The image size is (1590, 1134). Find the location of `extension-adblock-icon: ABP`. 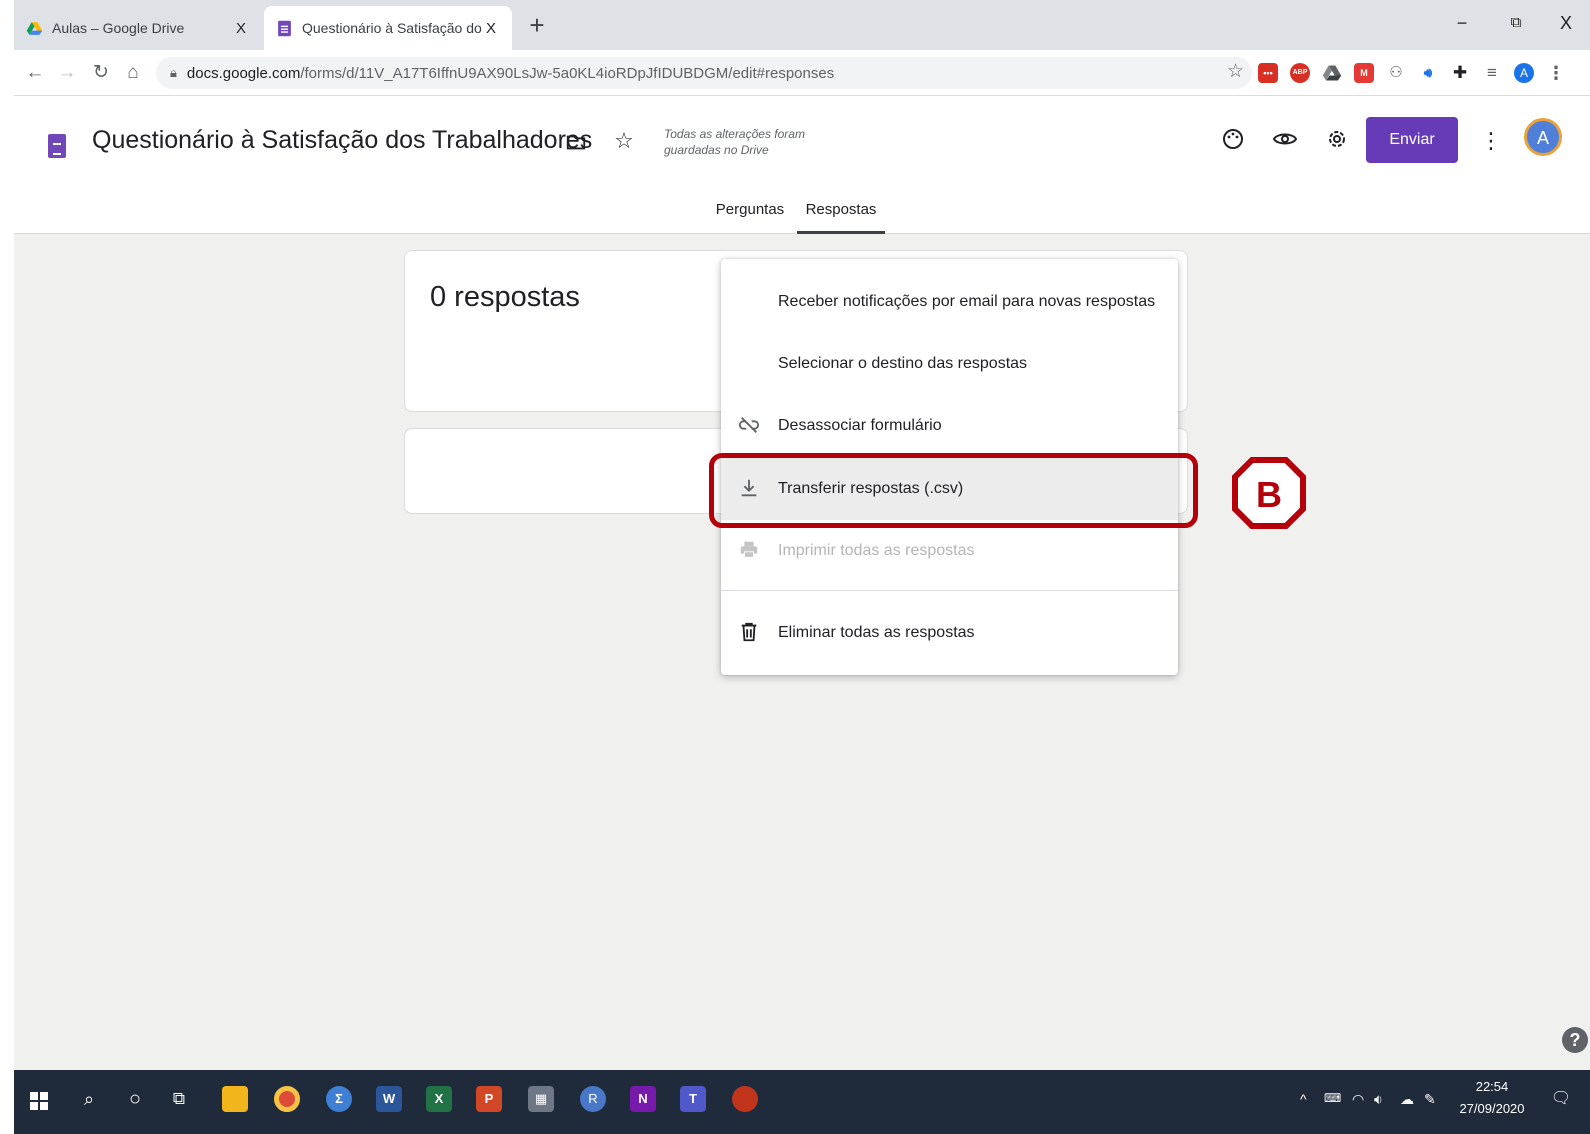

extension-adblock-icon: ABP is located at coordinates (1300, 73).